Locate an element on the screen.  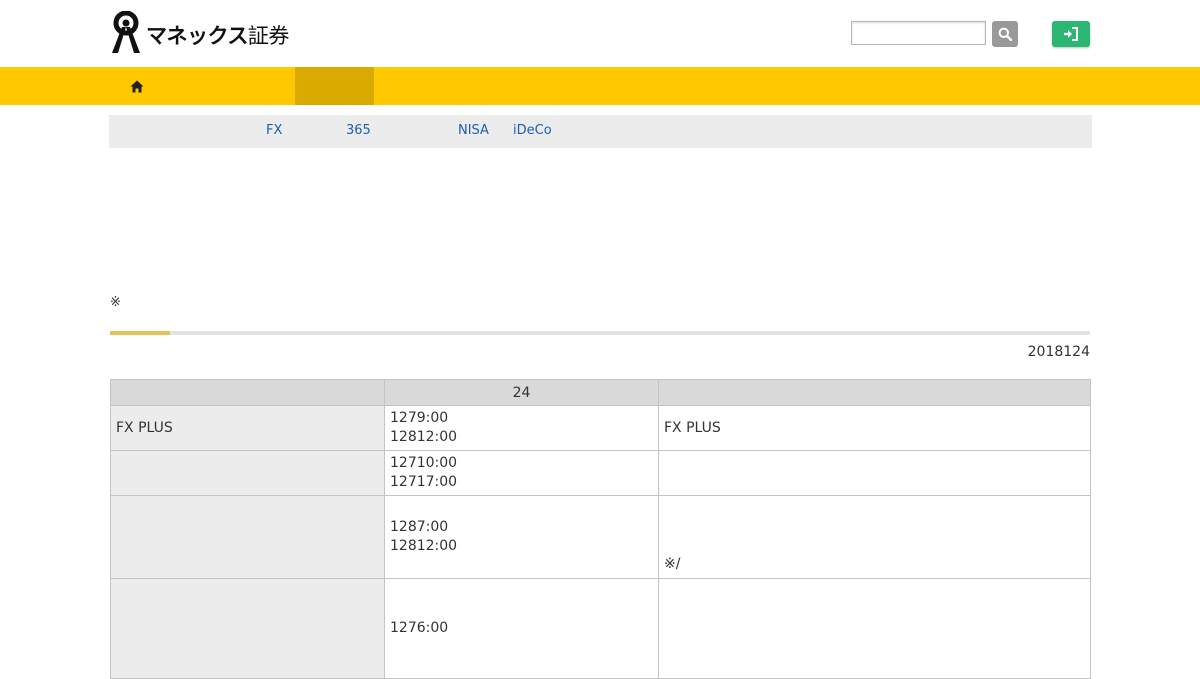
time-cell: 12710:00 12717:00 is located at coordinates (521, 473).